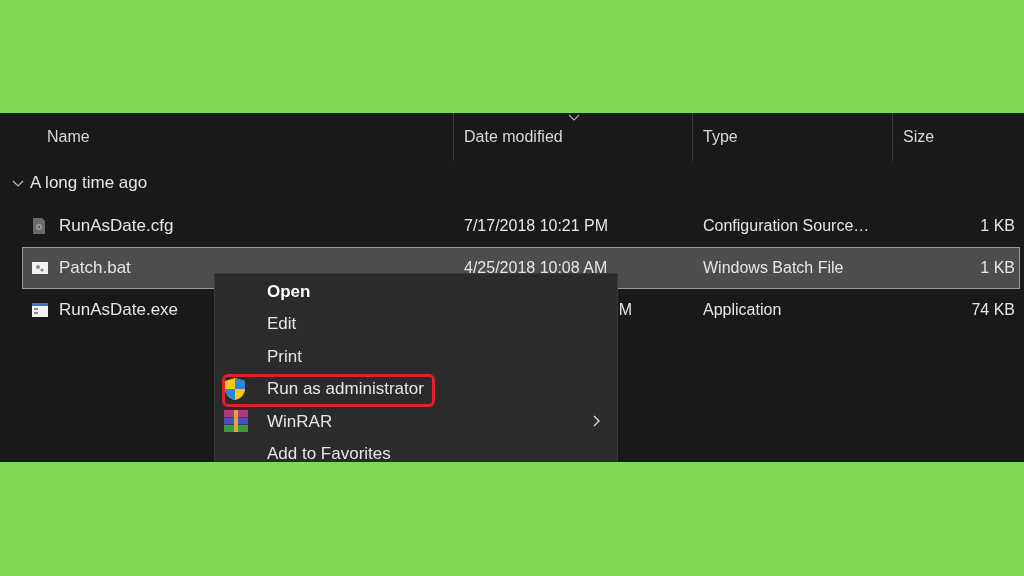  What do you see at coordinates (95, 268) in the screenshot?
I see `file-name: Patch.bat` at bounding box center [95, 268].